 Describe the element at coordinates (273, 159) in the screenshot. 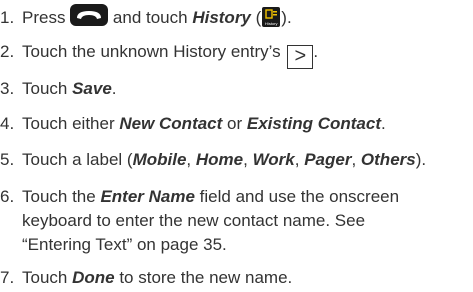

I see `label-work: Work` at that location.